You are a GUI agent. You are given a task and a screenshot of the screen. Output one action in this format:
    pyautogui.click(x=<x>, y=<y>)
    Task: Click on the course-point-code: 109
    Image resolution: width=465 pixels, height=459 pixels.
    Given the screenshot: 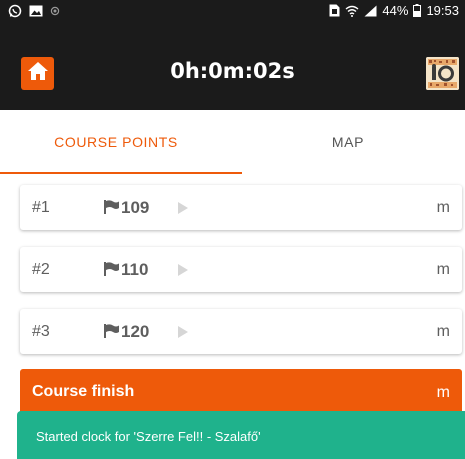 What is the action you would take?
    pyautogui.click(x=135, y=207)
    